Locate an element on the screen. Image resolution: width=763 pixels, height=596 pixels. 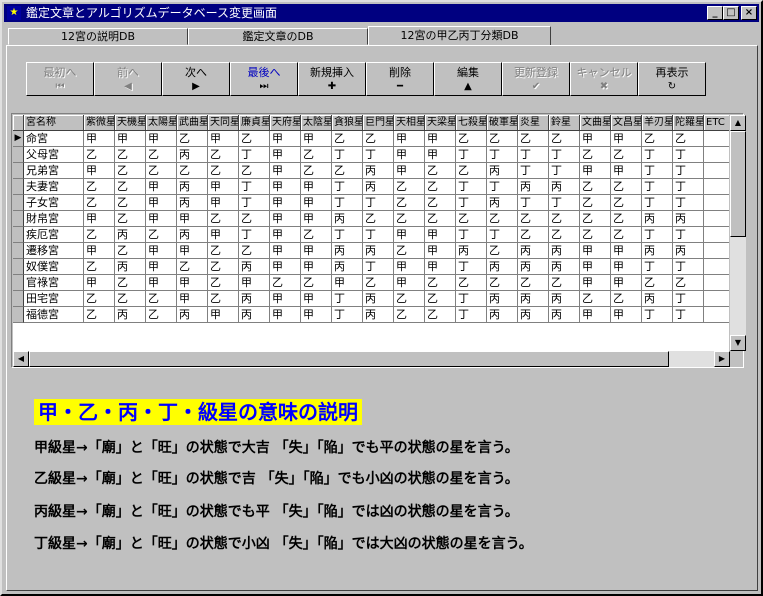
column-header: 陀羅星 is located at coordinates (688, 123).